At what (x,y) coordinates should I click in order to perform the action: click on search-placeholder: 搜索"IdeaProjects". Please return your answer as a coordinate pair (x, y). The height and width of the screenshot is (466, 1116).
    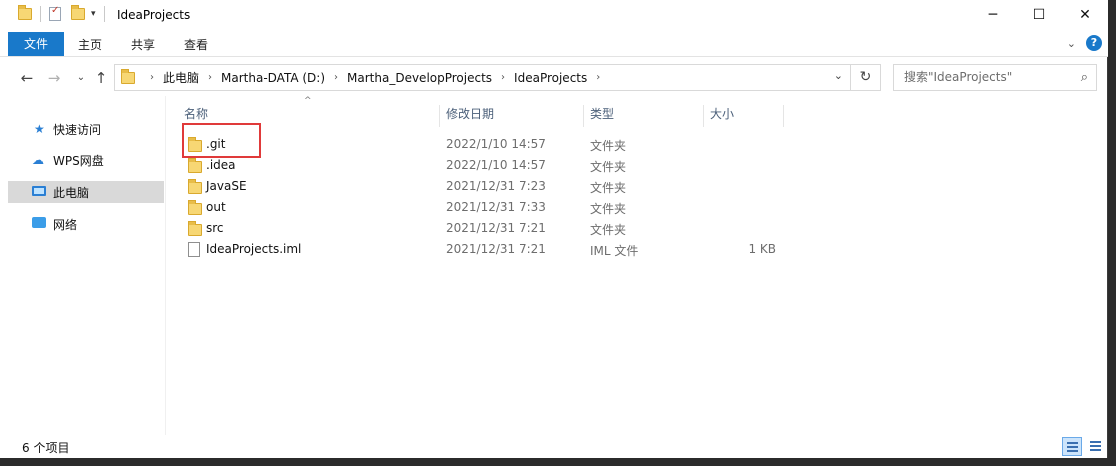
    Looking at the image, I should click on (958, 77).